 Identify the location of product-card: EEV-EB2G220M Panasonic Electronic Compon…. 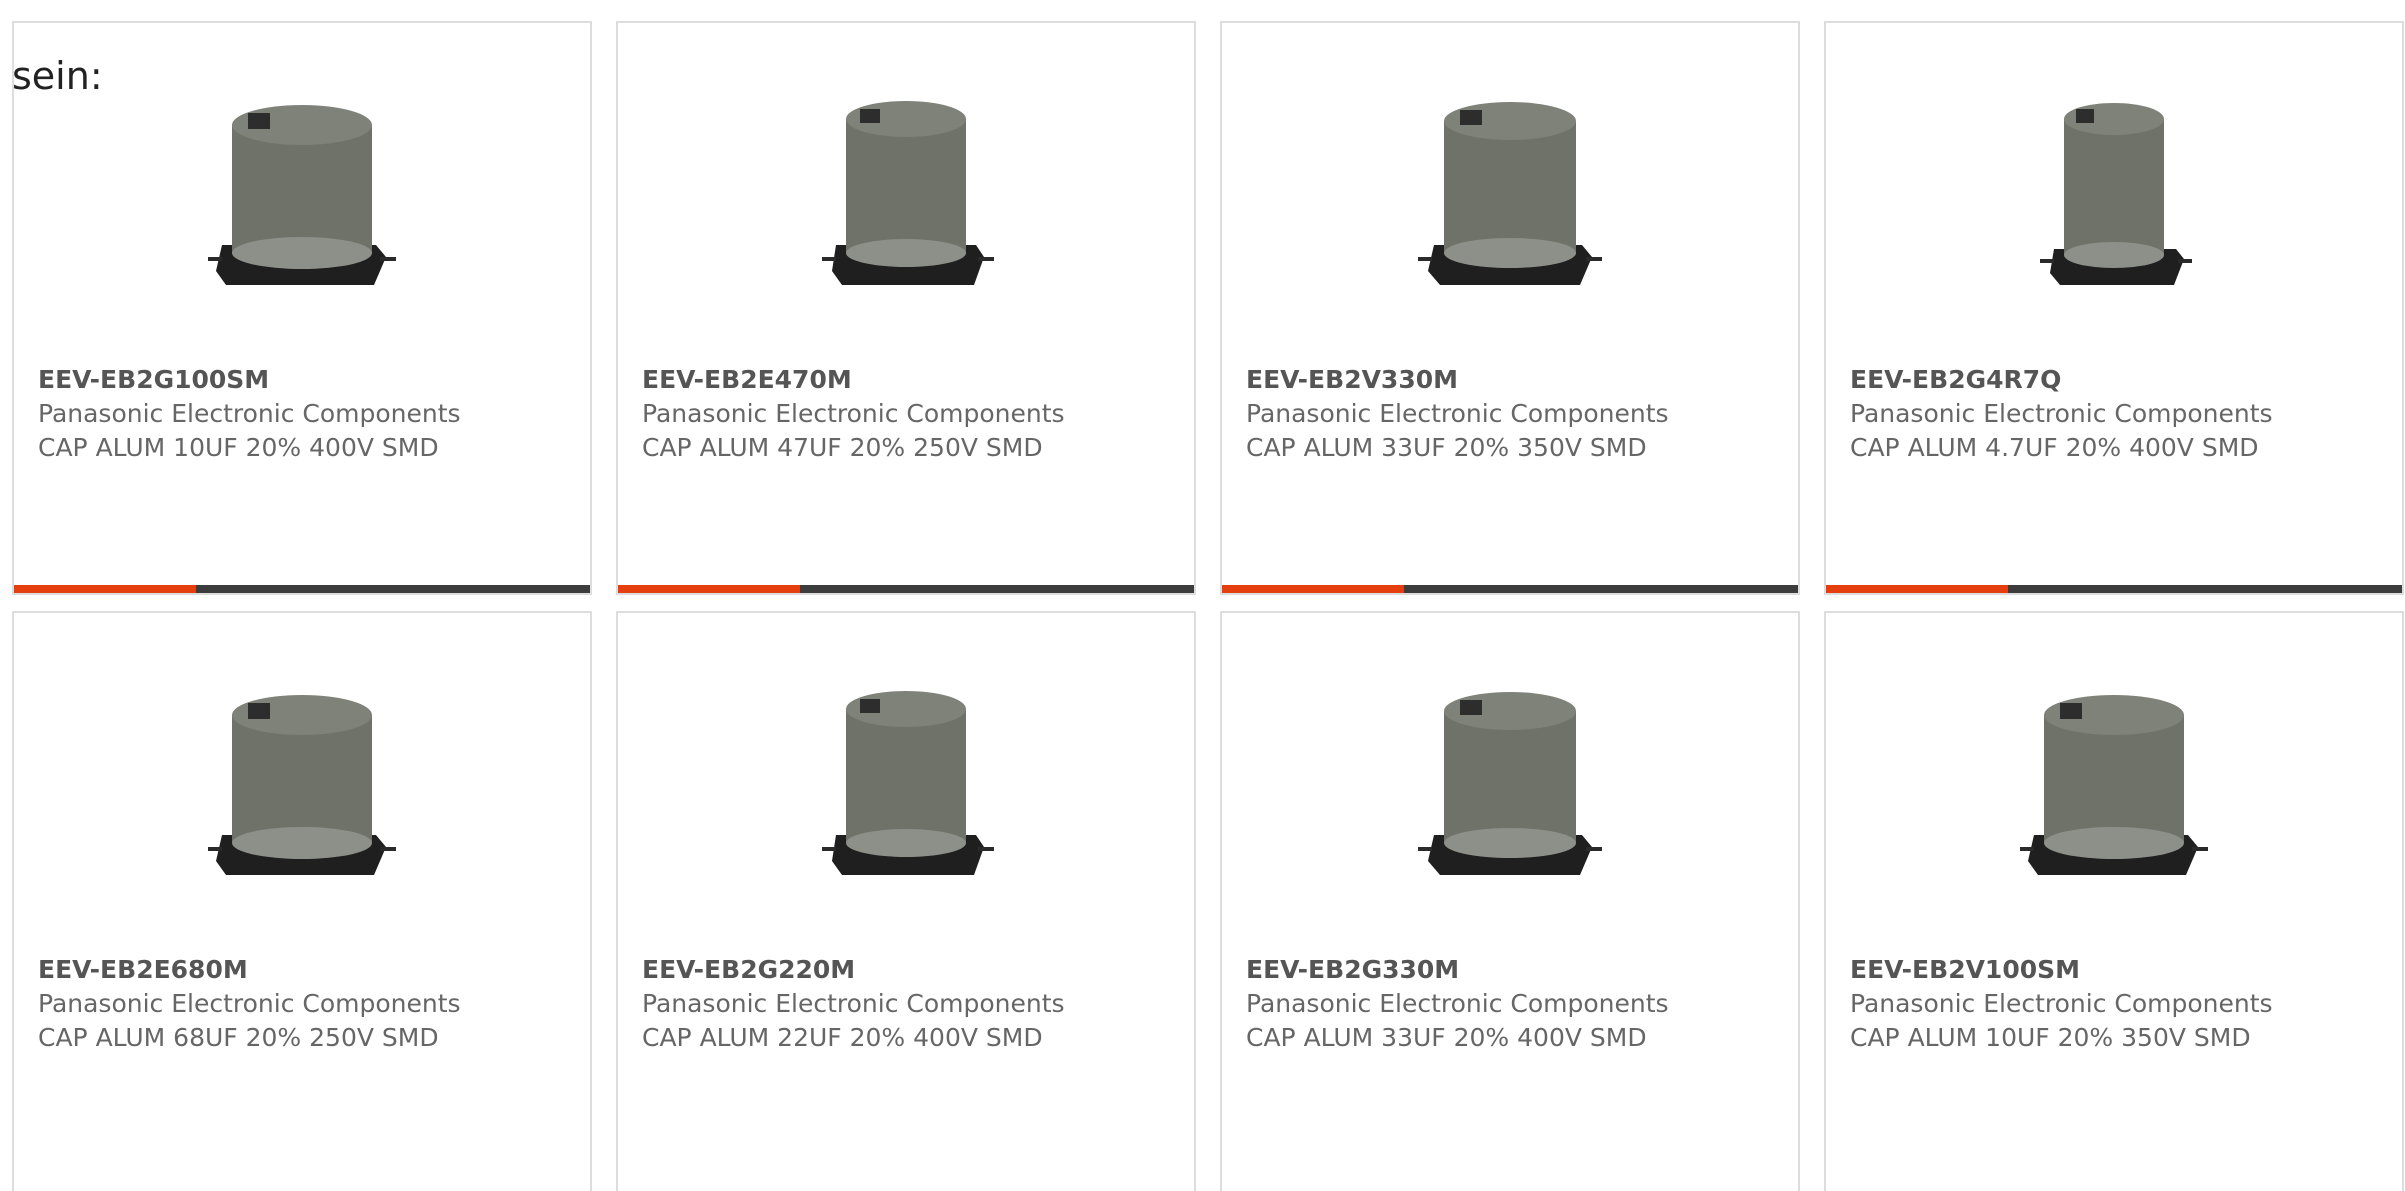
(906, 901).